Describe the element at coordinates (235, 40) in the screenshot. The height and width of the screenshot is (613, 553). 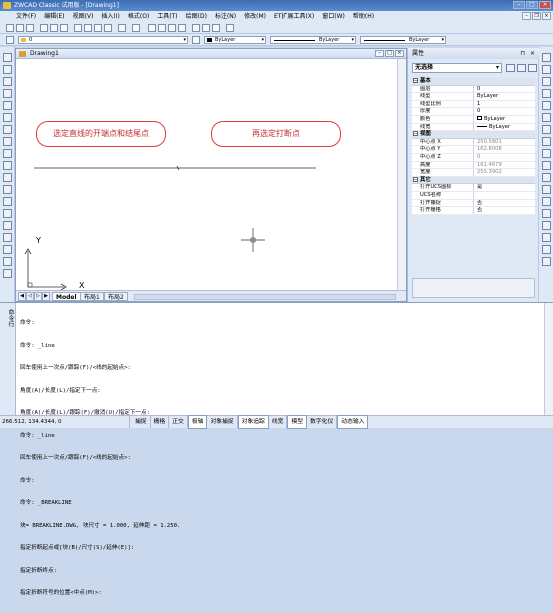
I see `color-dropdown: ByLayer ▾` at that location.